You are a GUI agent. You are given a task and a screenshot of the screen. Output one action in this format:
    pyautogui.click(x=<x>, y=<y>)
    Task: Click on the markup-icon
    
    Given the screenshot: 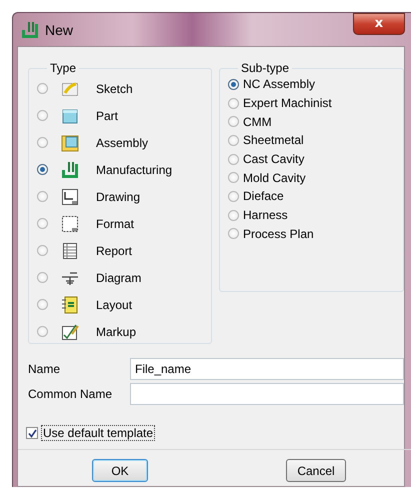 What is the action you would take?
    pyautogui.click(x=70, y=331)
    